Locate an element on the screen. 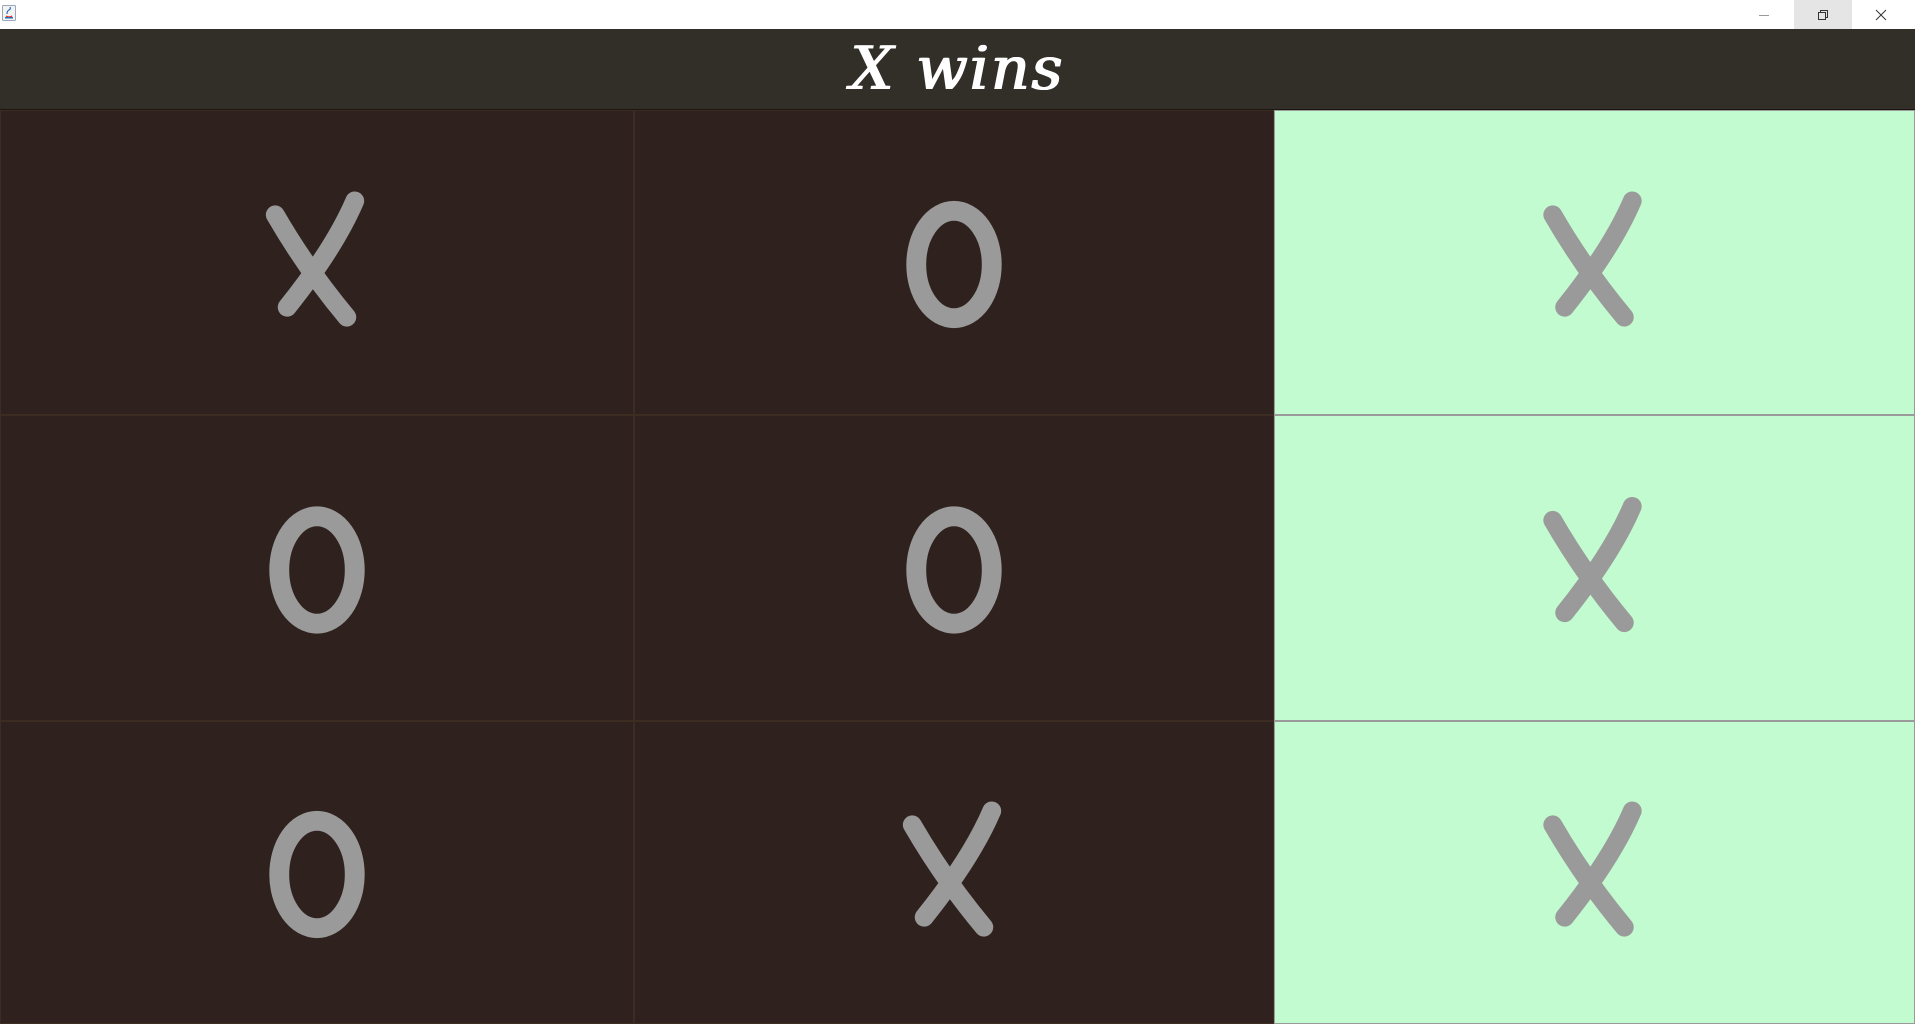  close-button is located at coordinates (1881, 14).